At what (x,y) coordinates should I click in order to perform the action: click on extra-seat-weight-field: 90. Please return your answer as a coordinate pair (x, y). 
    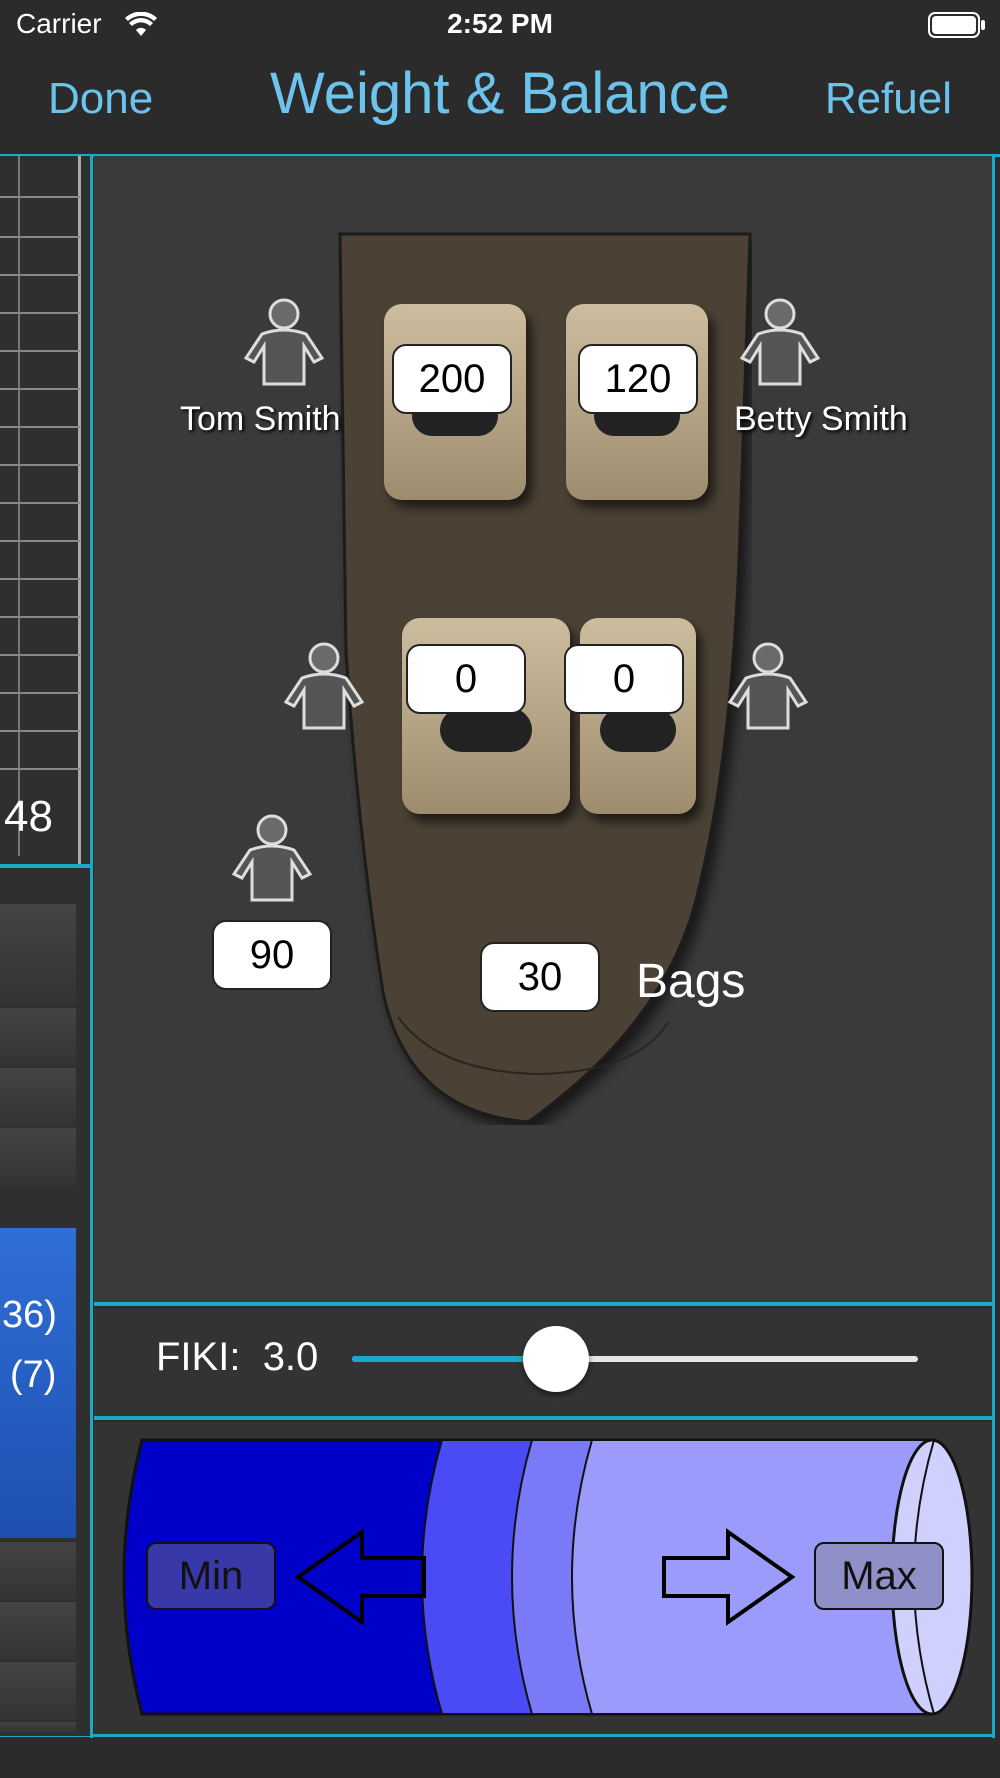
    Looking at the image, I should click on (272, 955).